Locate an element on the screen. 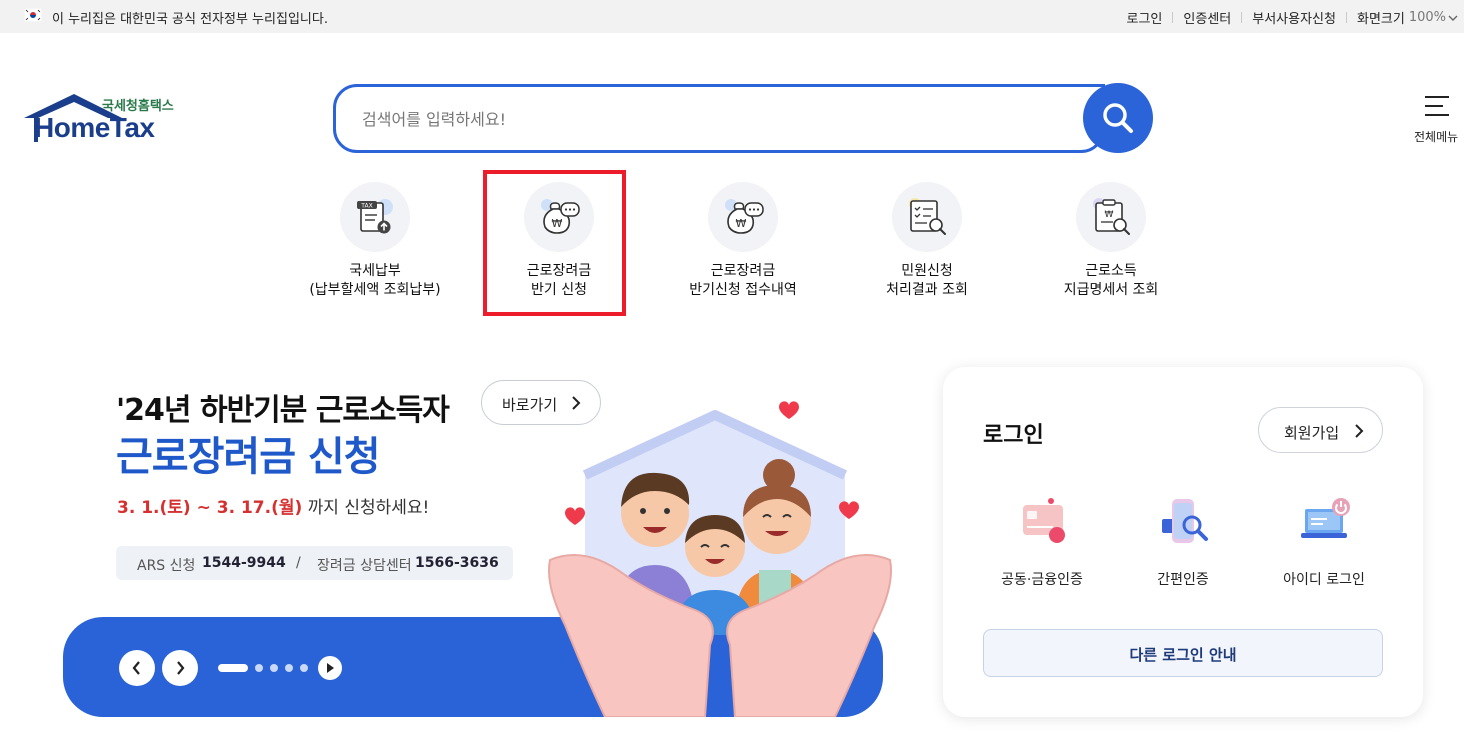 The width and height of the screenshot is (1464, 737). hometax-logo: 국세청홈택스 HomeTax is located at coordinates (104, 120).